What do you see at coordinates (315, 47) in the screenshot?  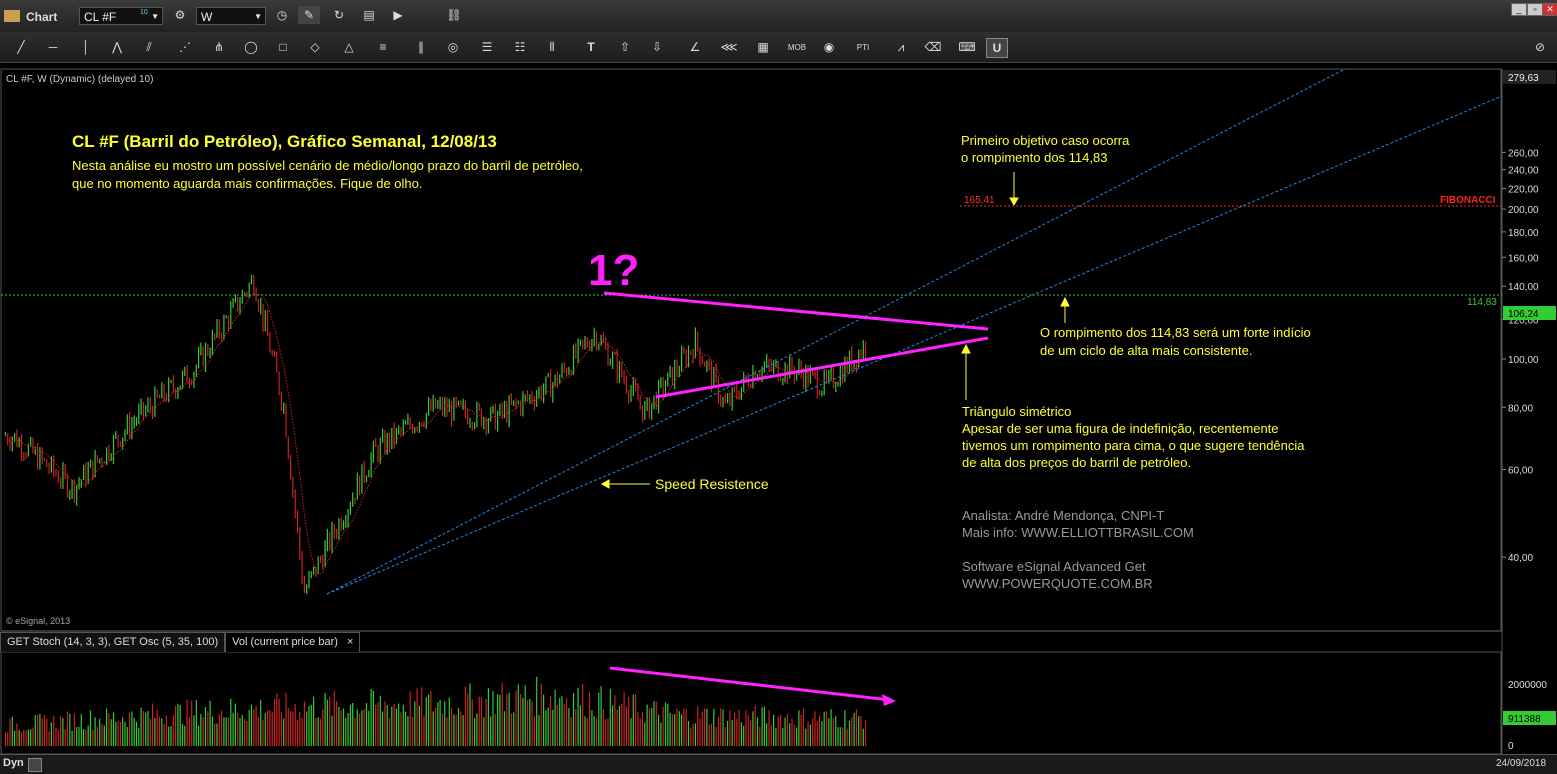 I see `diamond-icon: ◇` at bounding box center [315, 47].